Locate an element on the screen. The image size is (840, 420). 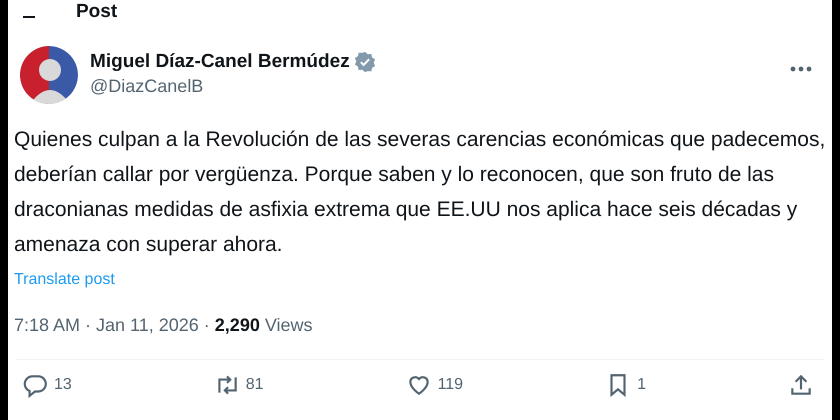
reply-icon is located at coordinates (35, 385).